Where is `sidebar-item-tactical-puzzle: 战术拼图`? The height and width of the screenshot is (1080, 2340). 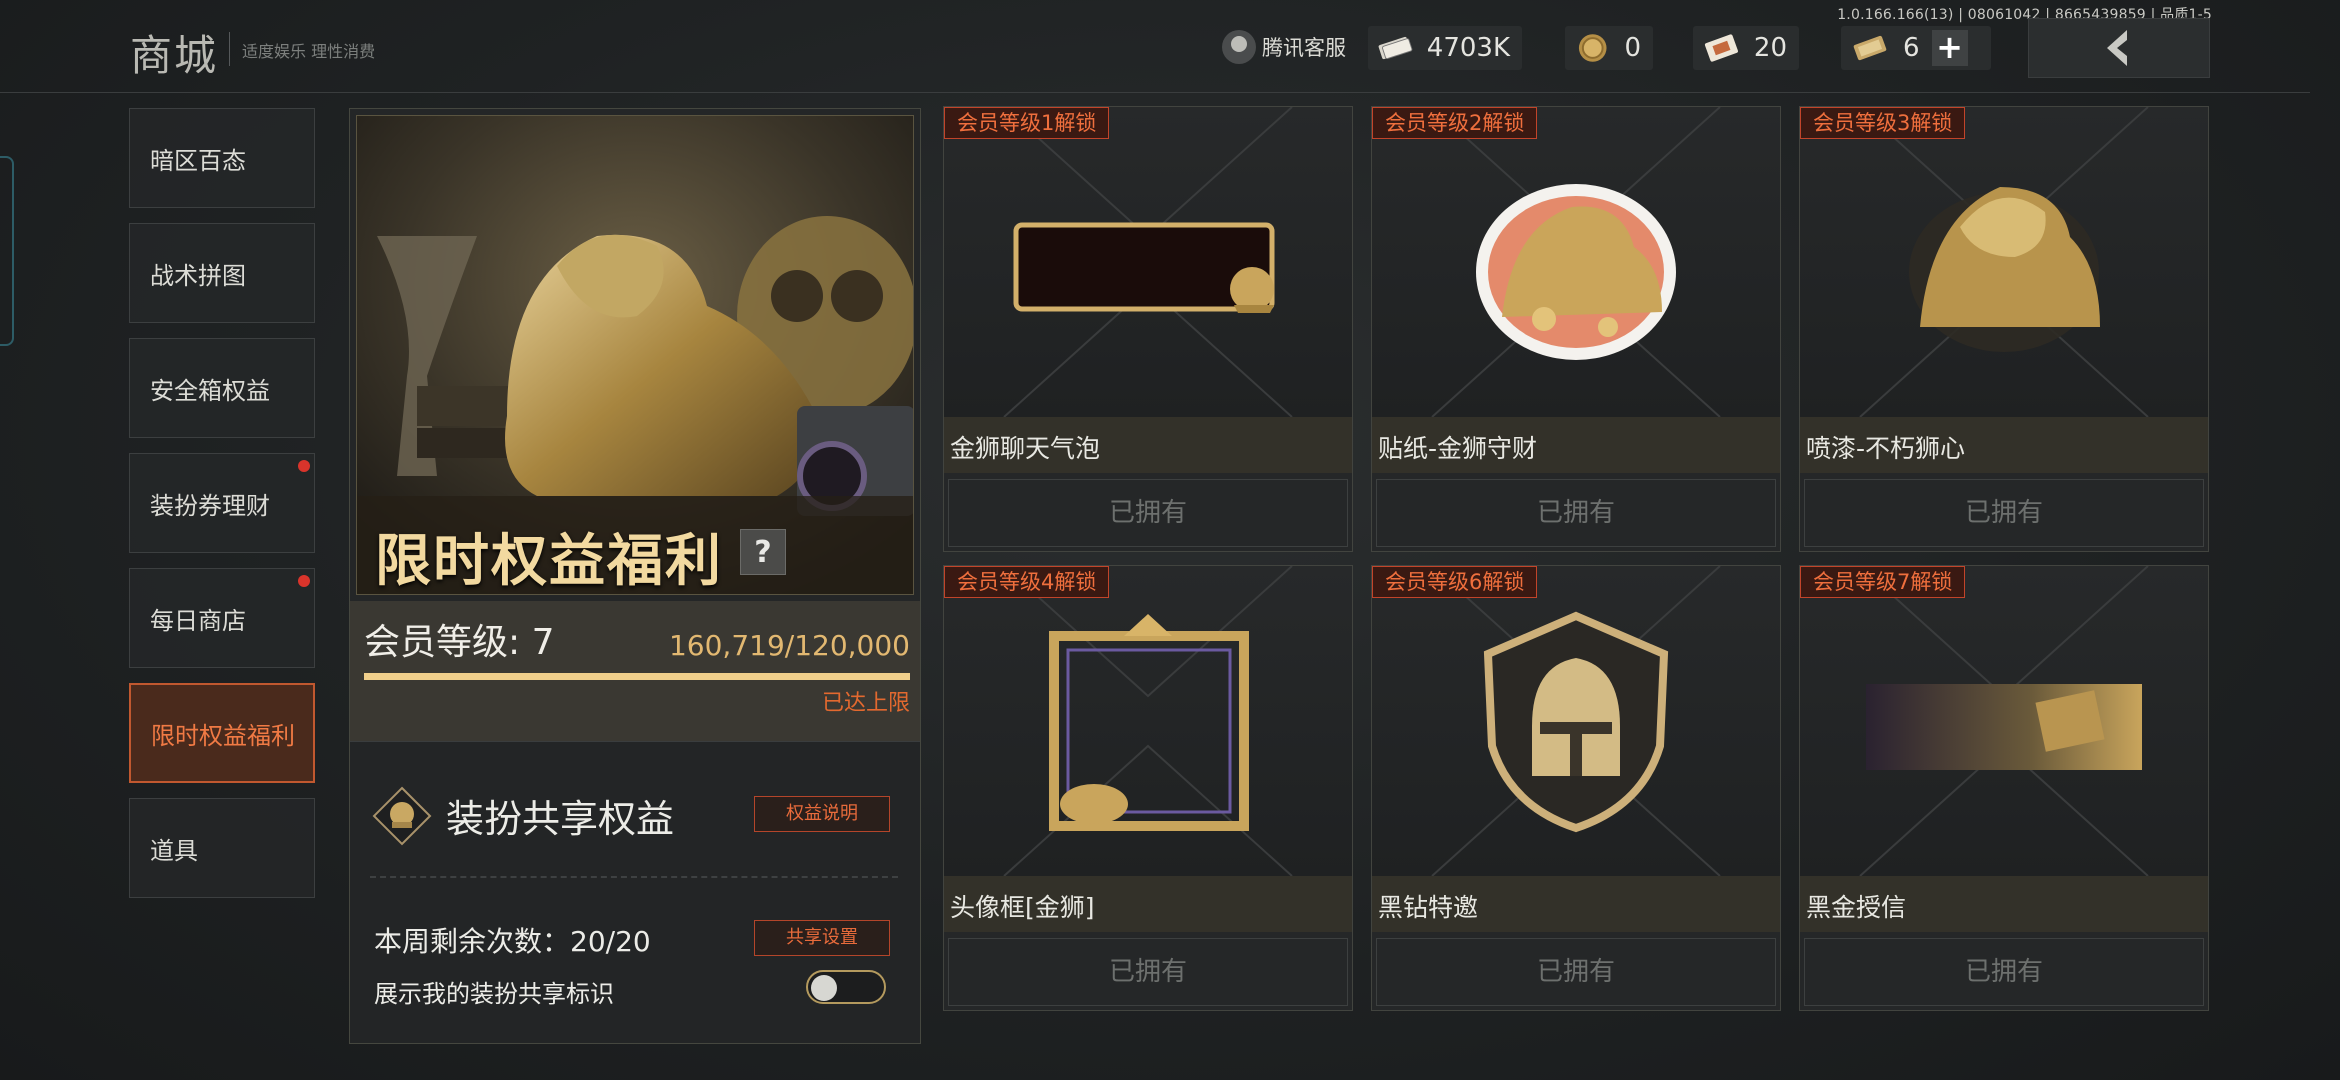
sidebar-item-tactical-puzzle: 战术拼图 is located at coordinates (222, 273).